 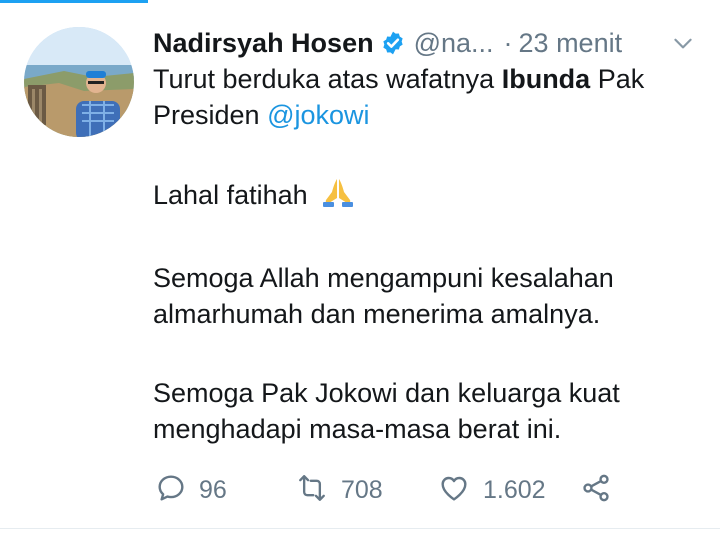 I want to click on share-icon, so click(x=596, y=490).